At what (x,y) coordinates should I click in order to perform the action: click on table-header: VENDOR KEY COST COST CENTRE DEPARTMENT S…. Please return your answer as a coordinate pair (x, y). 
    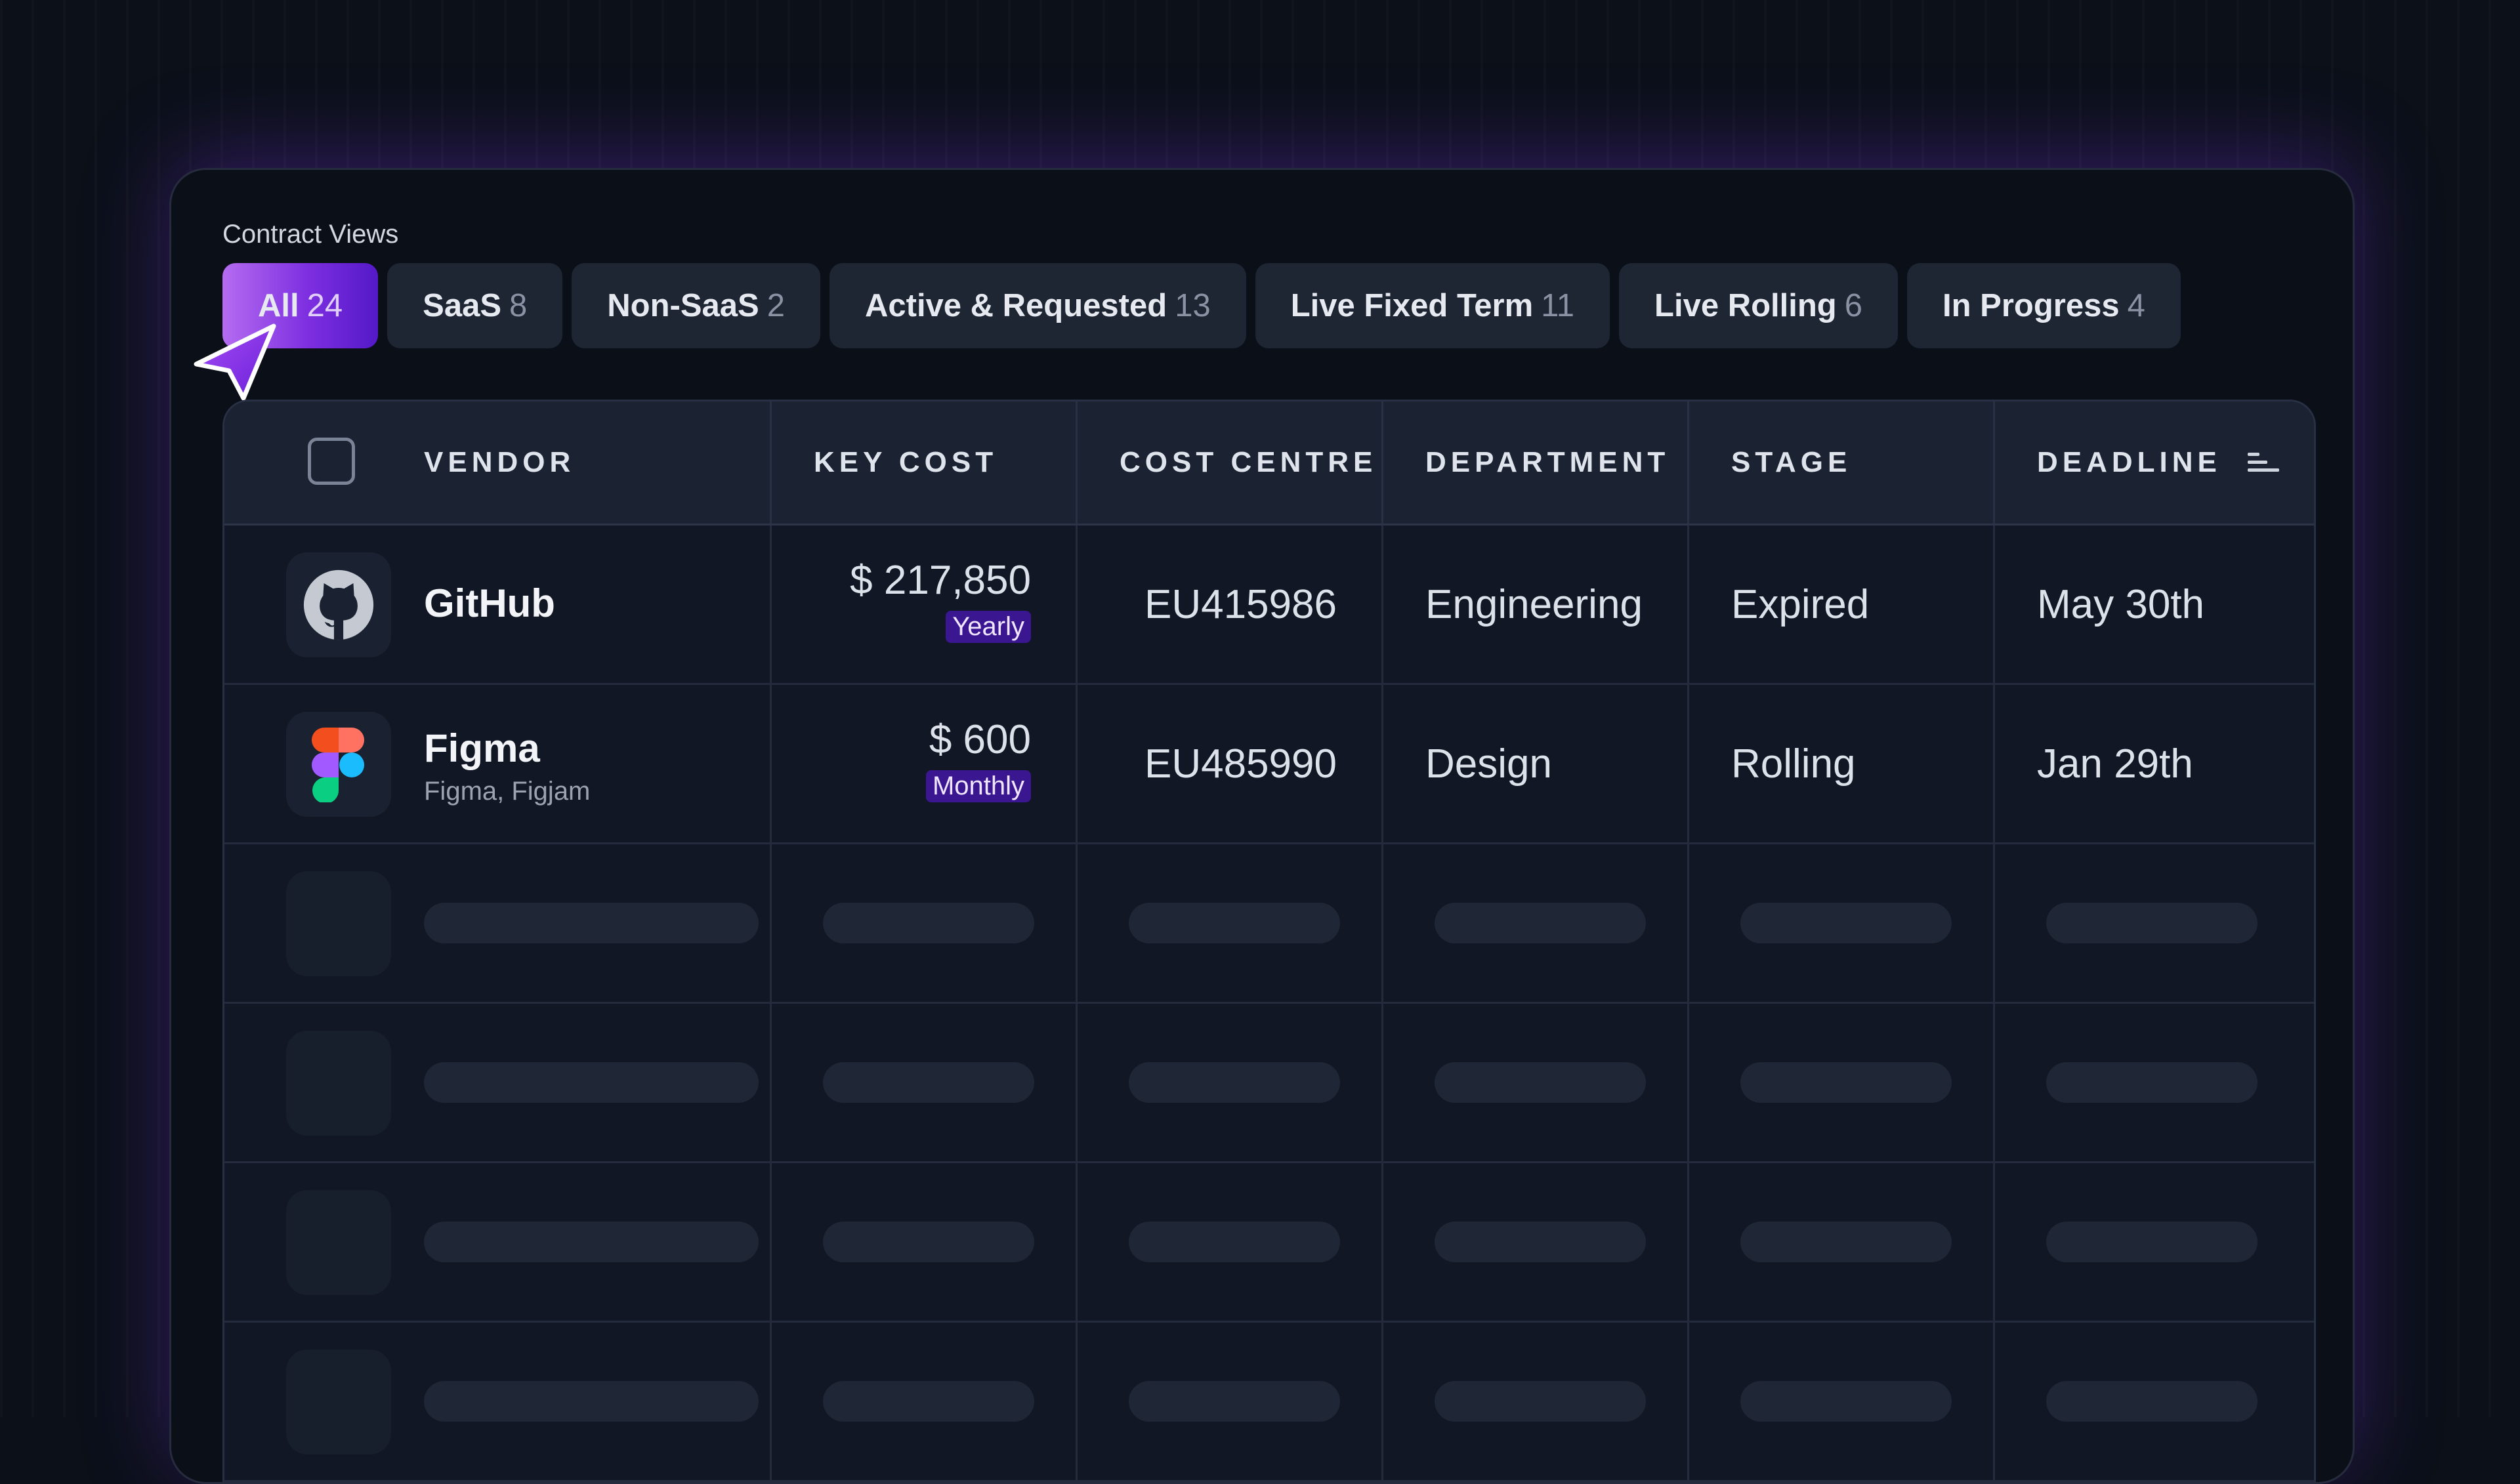
    Looking at the image, I should click on (1269, 464).